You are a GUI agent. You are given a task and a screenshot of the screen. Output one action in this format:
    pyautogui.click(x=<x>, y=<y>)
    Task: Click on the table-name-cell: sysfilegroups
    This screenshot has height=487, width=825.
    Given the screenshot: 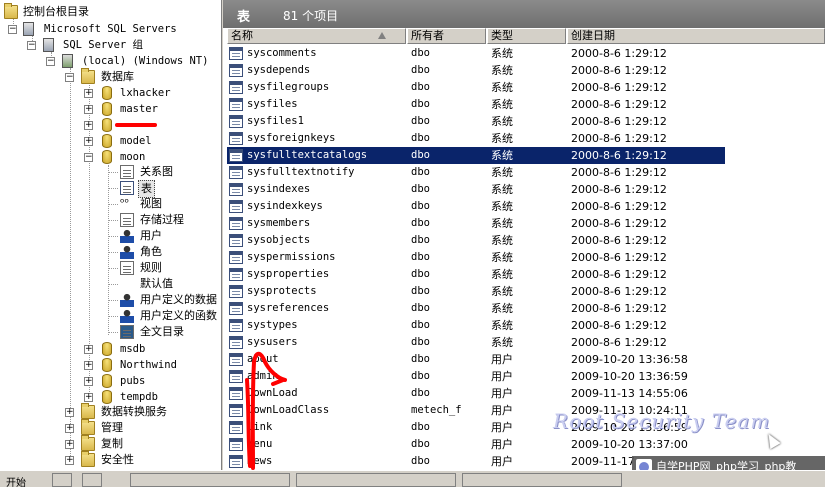 What is the action you would take?
    pyautogui.click(x=288, y=87)
    